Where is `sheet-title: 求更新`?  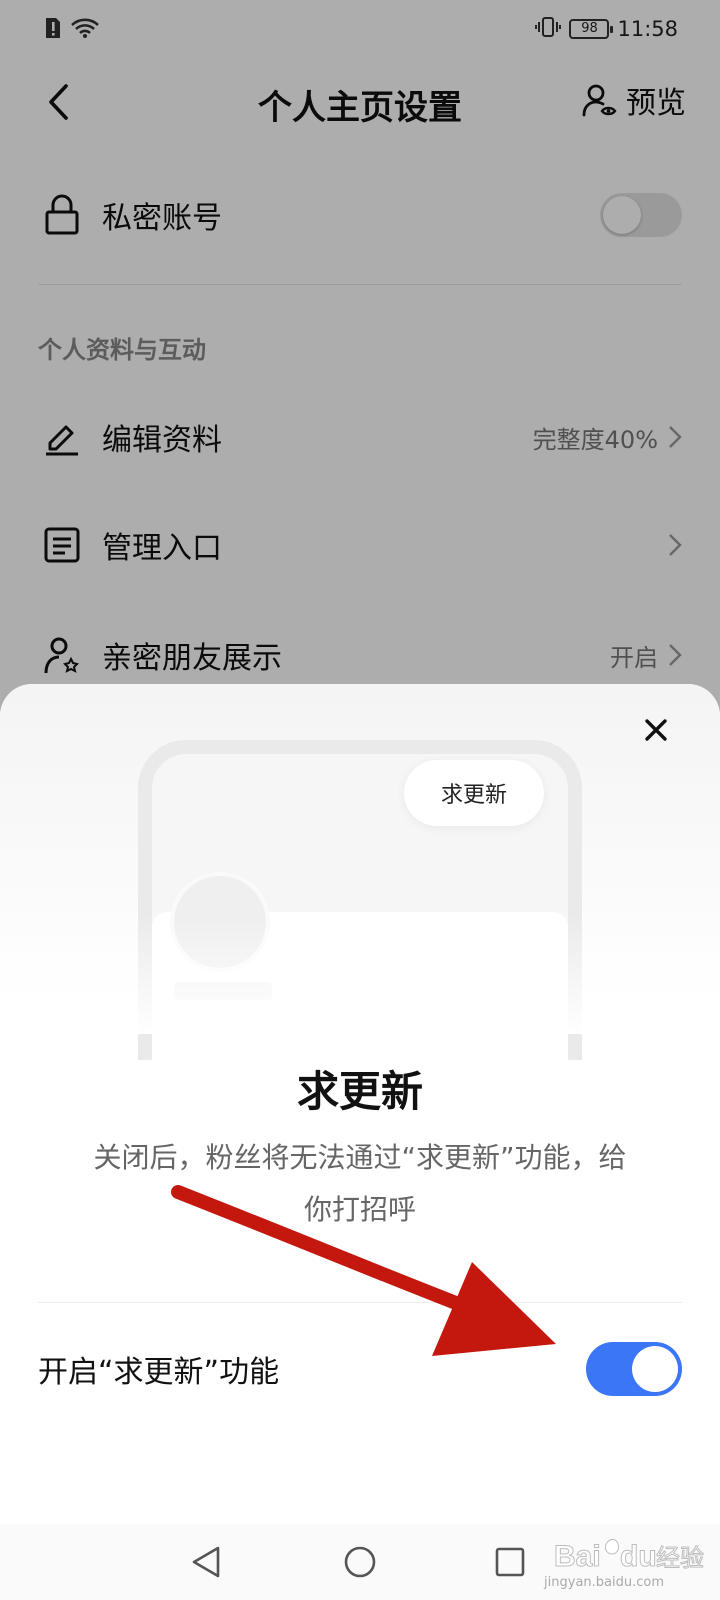
sheet-title: 求更新 is located at coordinates (359, 1091).